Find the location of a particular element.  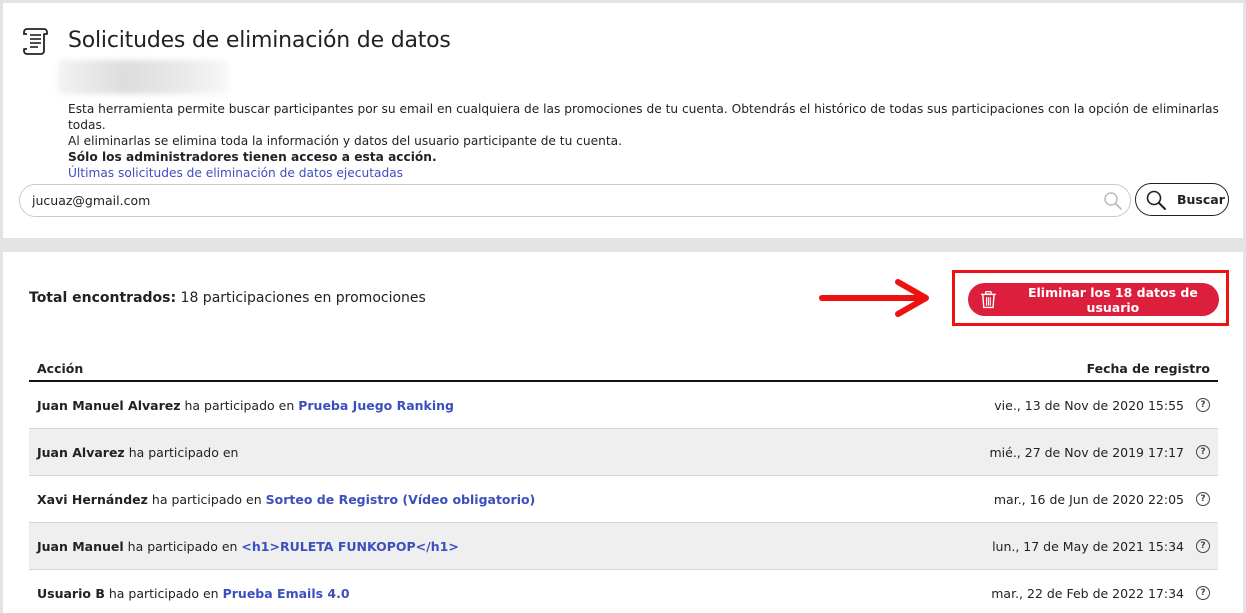

search-row: Buscar is located at coordinates (624, 200).